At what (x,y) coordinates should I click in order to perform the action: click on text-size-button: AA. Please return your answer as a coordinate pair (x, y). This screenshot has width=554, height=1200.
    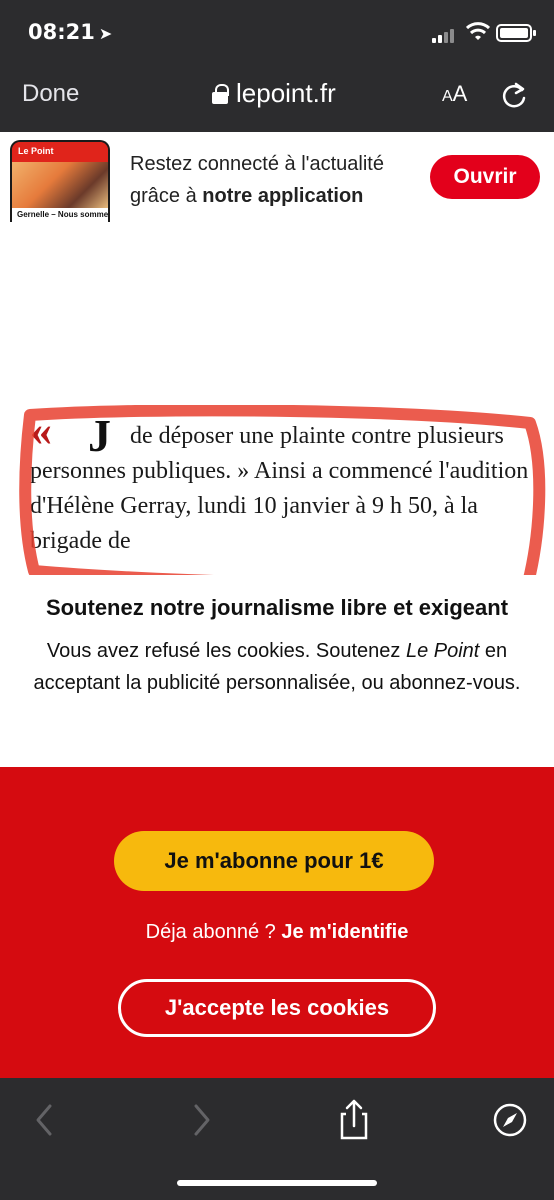
    Looking at the image, I should click on (454, 94).